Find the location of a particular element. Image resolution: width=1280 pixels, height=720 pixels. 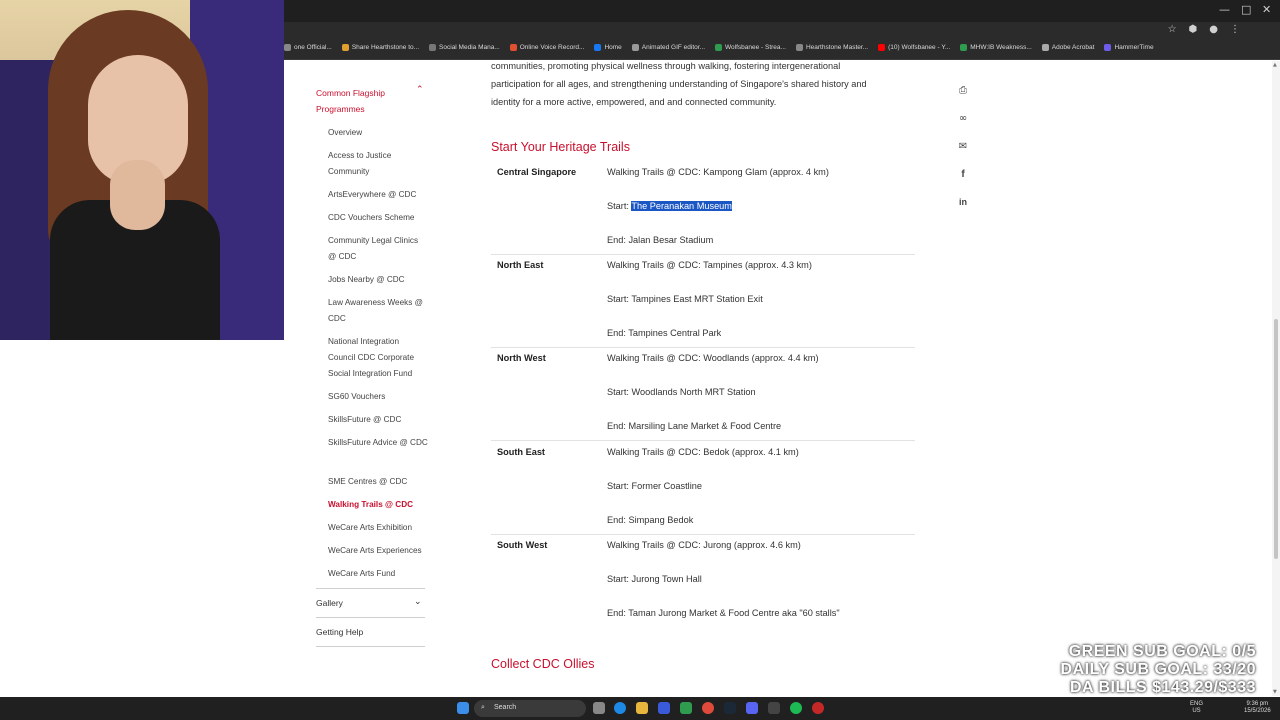

clock-date: 15/5/2026 is located at coordinates (1257, 711).